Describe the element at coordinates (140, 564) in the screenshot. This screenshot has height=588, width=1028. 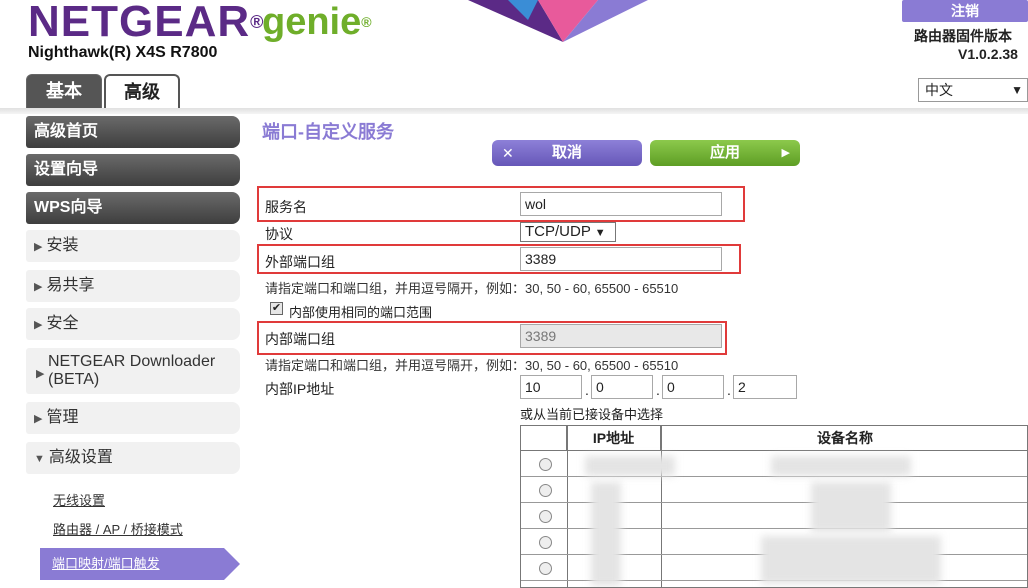
I see `sidebar-sub-port-forwarding: 端口映射/端口触发` at that location.